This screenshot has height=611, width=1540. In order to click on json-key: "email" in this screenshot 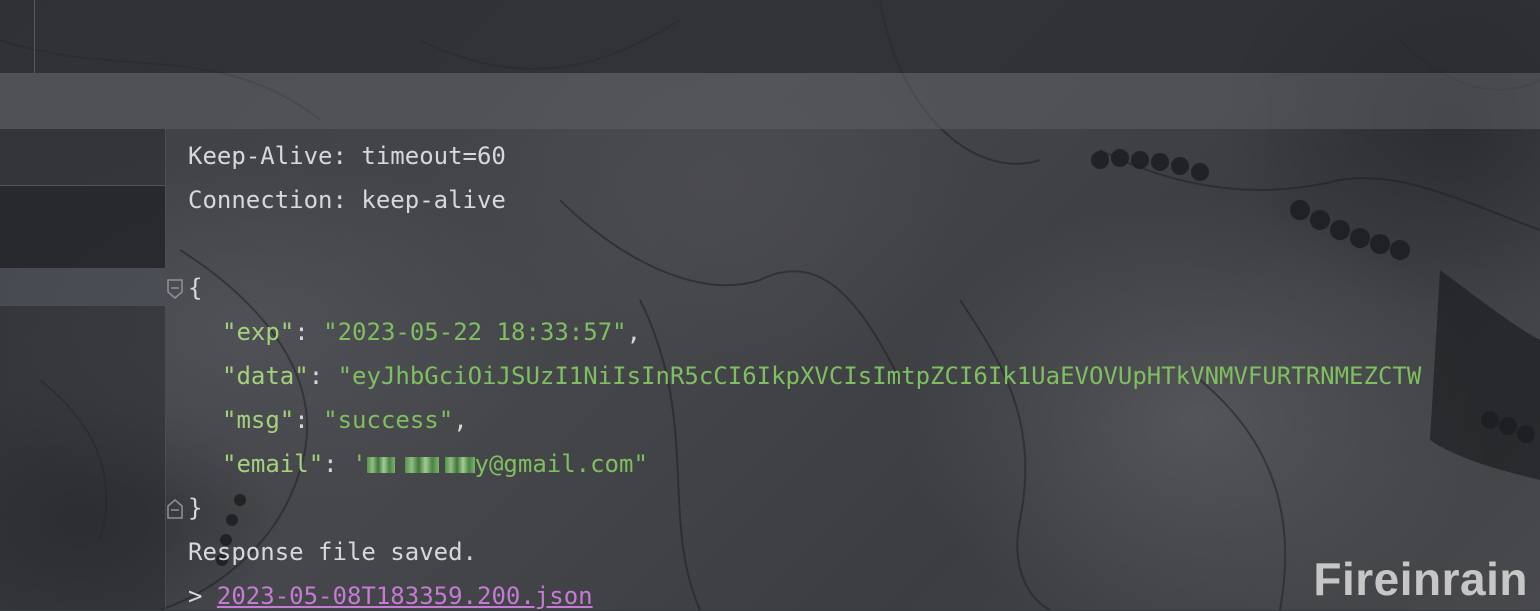, I will do `click(273, 464)`.